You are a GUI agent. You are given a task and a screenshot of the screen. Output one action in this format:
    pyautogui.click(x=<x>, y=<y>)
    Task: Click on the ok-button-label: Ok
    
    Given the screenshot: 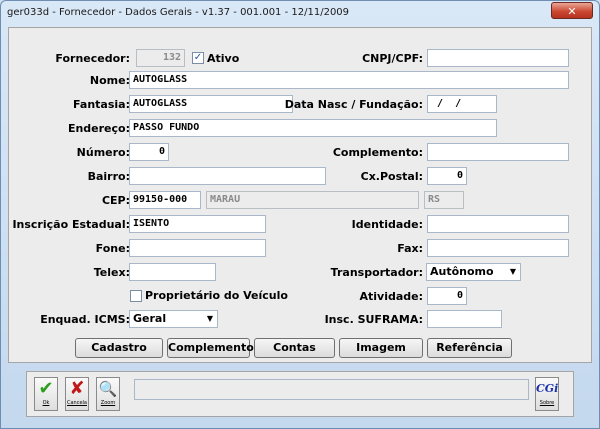 What is the action you would take?
    pyautogui.click(x=46, y=403)
    